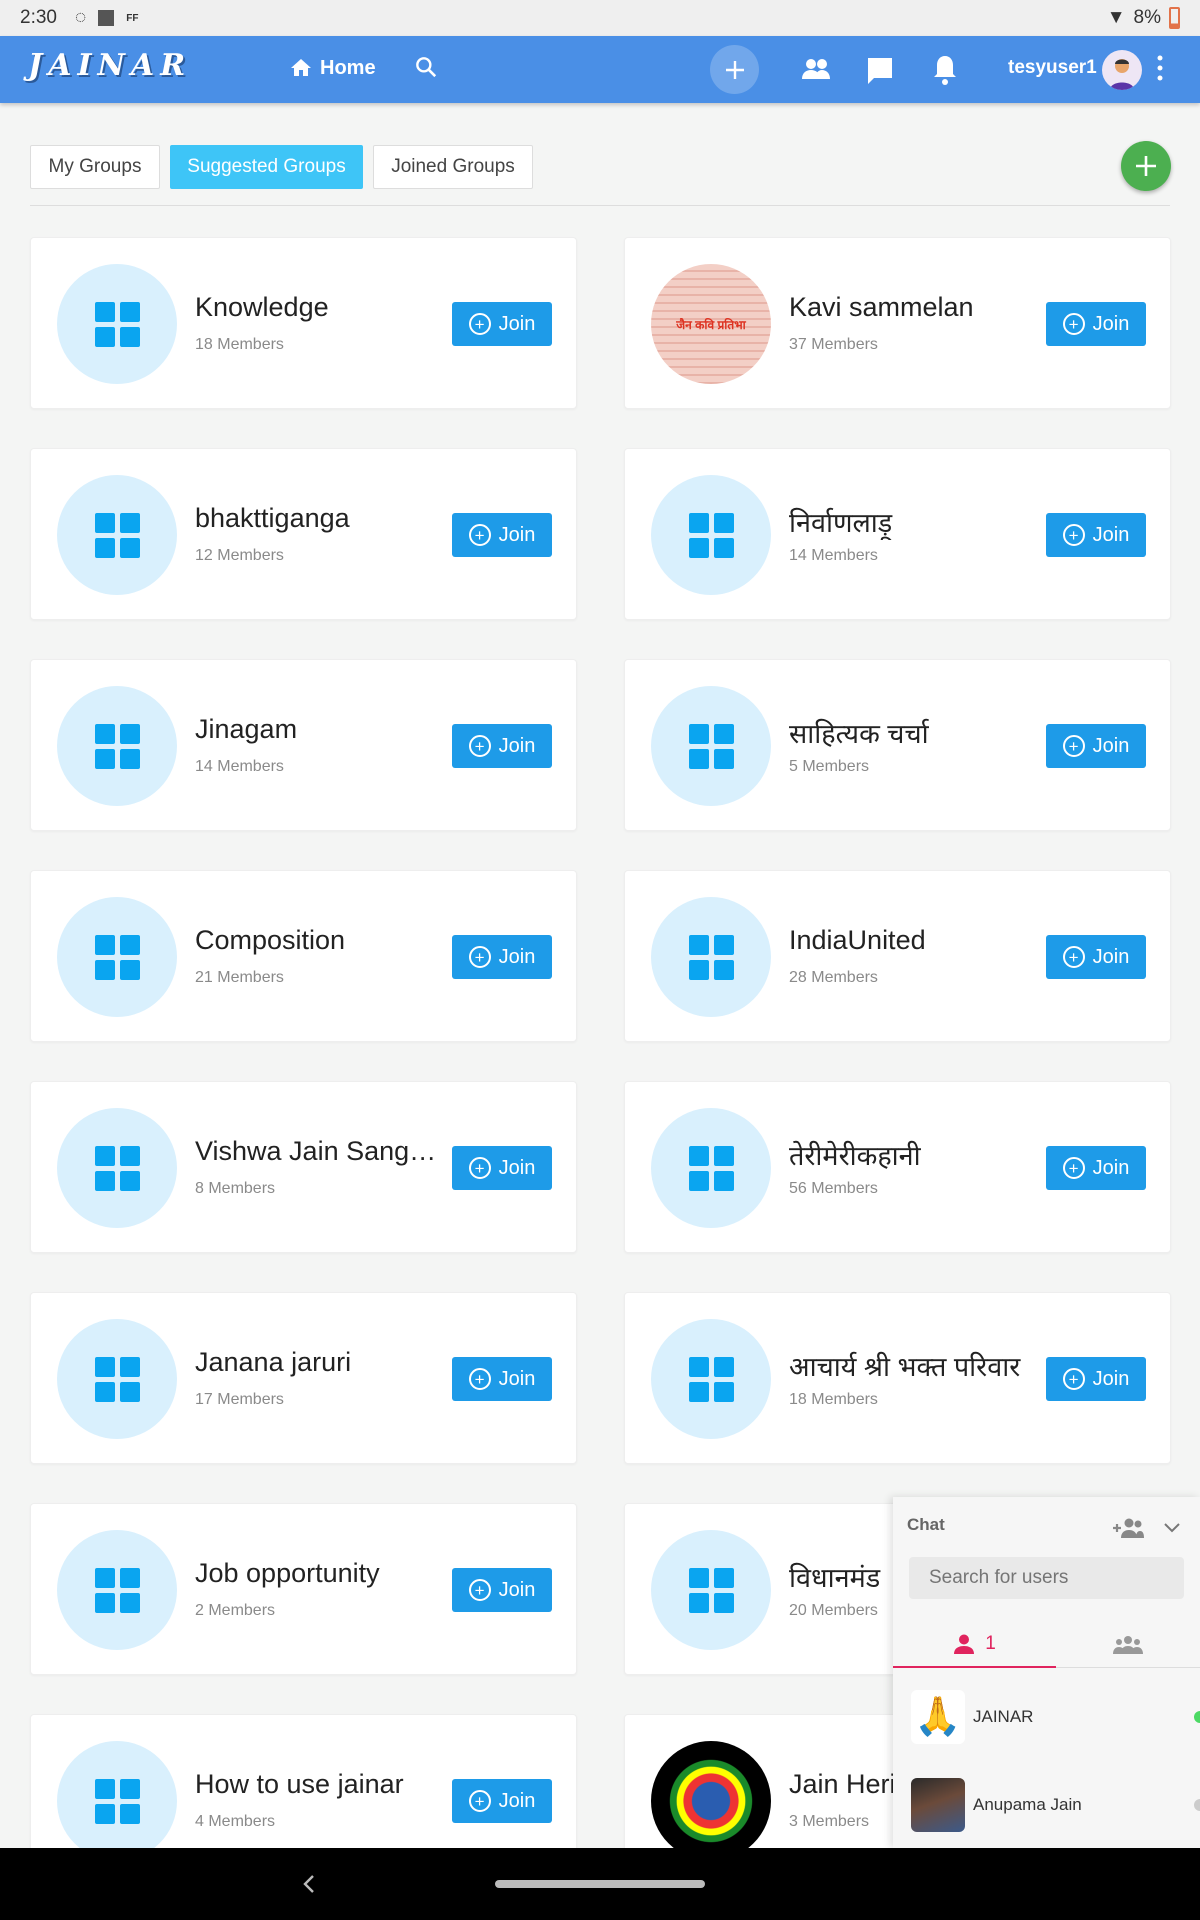  What do you see at coordinates (453, 167) in the screenshot?
I see `tab-joined-groups: Joined Groups` at bounding box center [453, 167].